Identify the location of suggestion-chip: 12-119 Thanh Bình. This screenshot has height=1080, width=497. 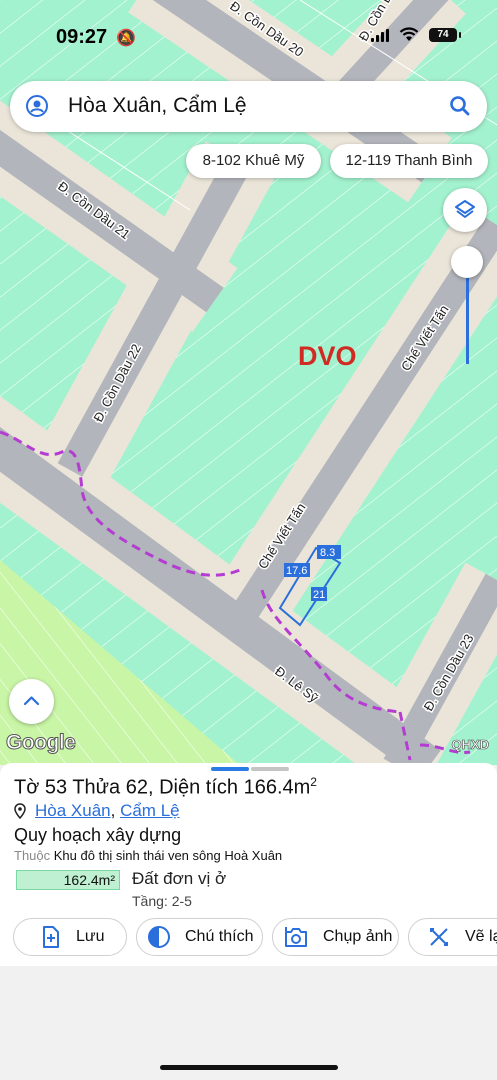
(409, 161).